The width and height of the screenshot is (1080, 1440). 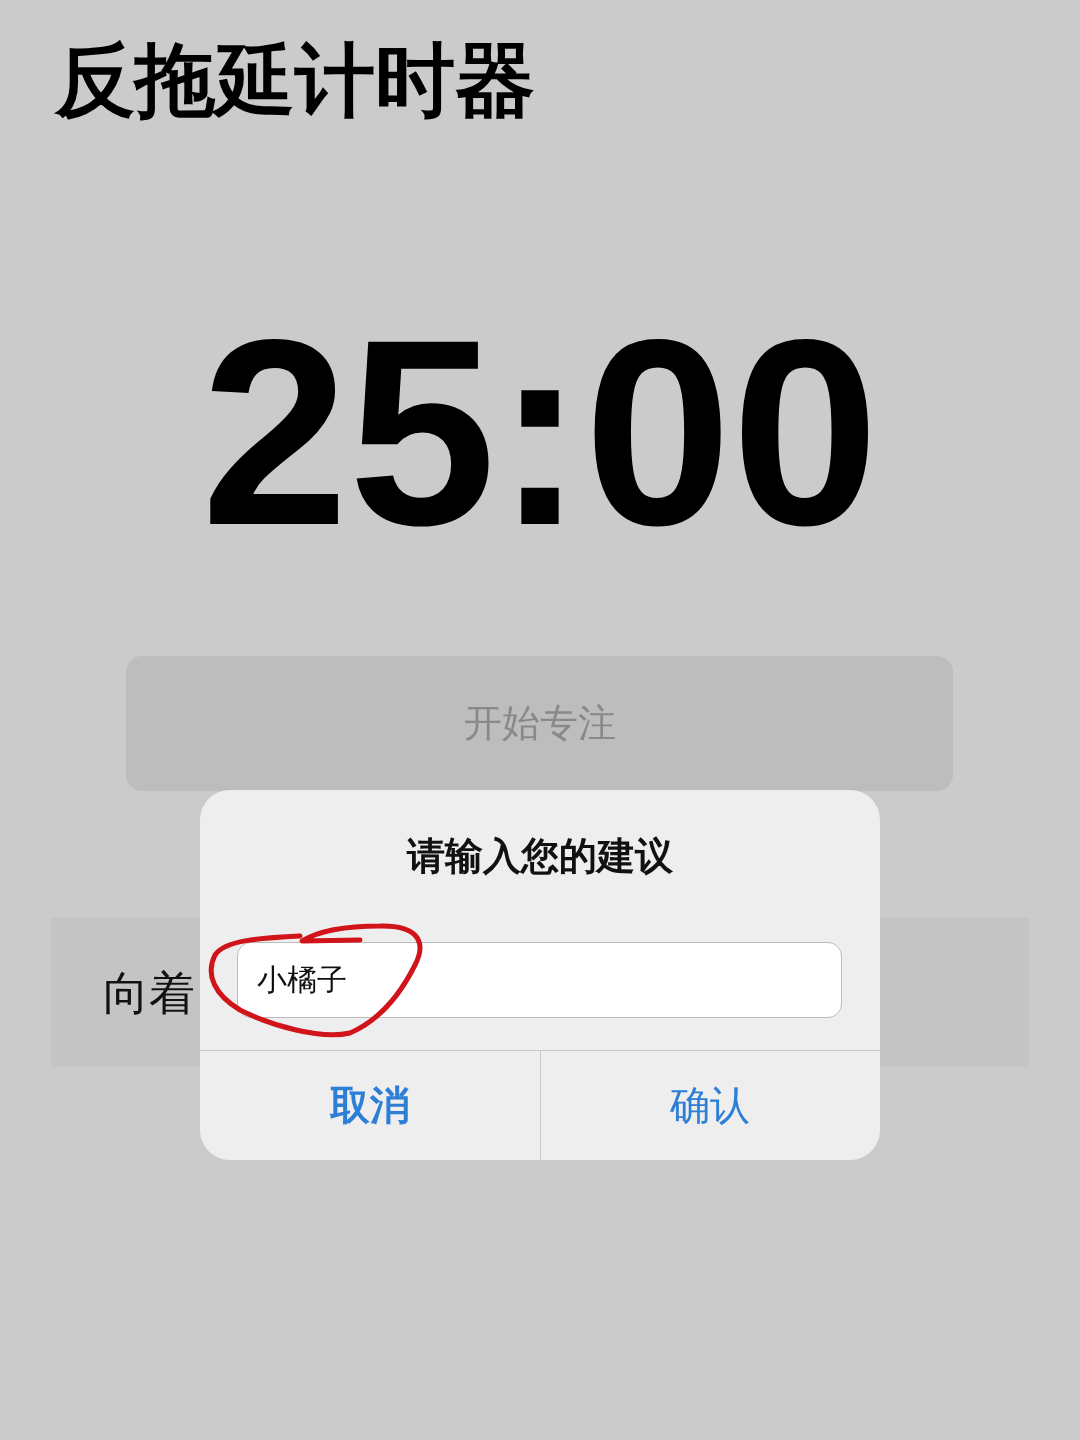 I want to click on dialog-title: 请输入您的建议, so click(x=539, y=856).